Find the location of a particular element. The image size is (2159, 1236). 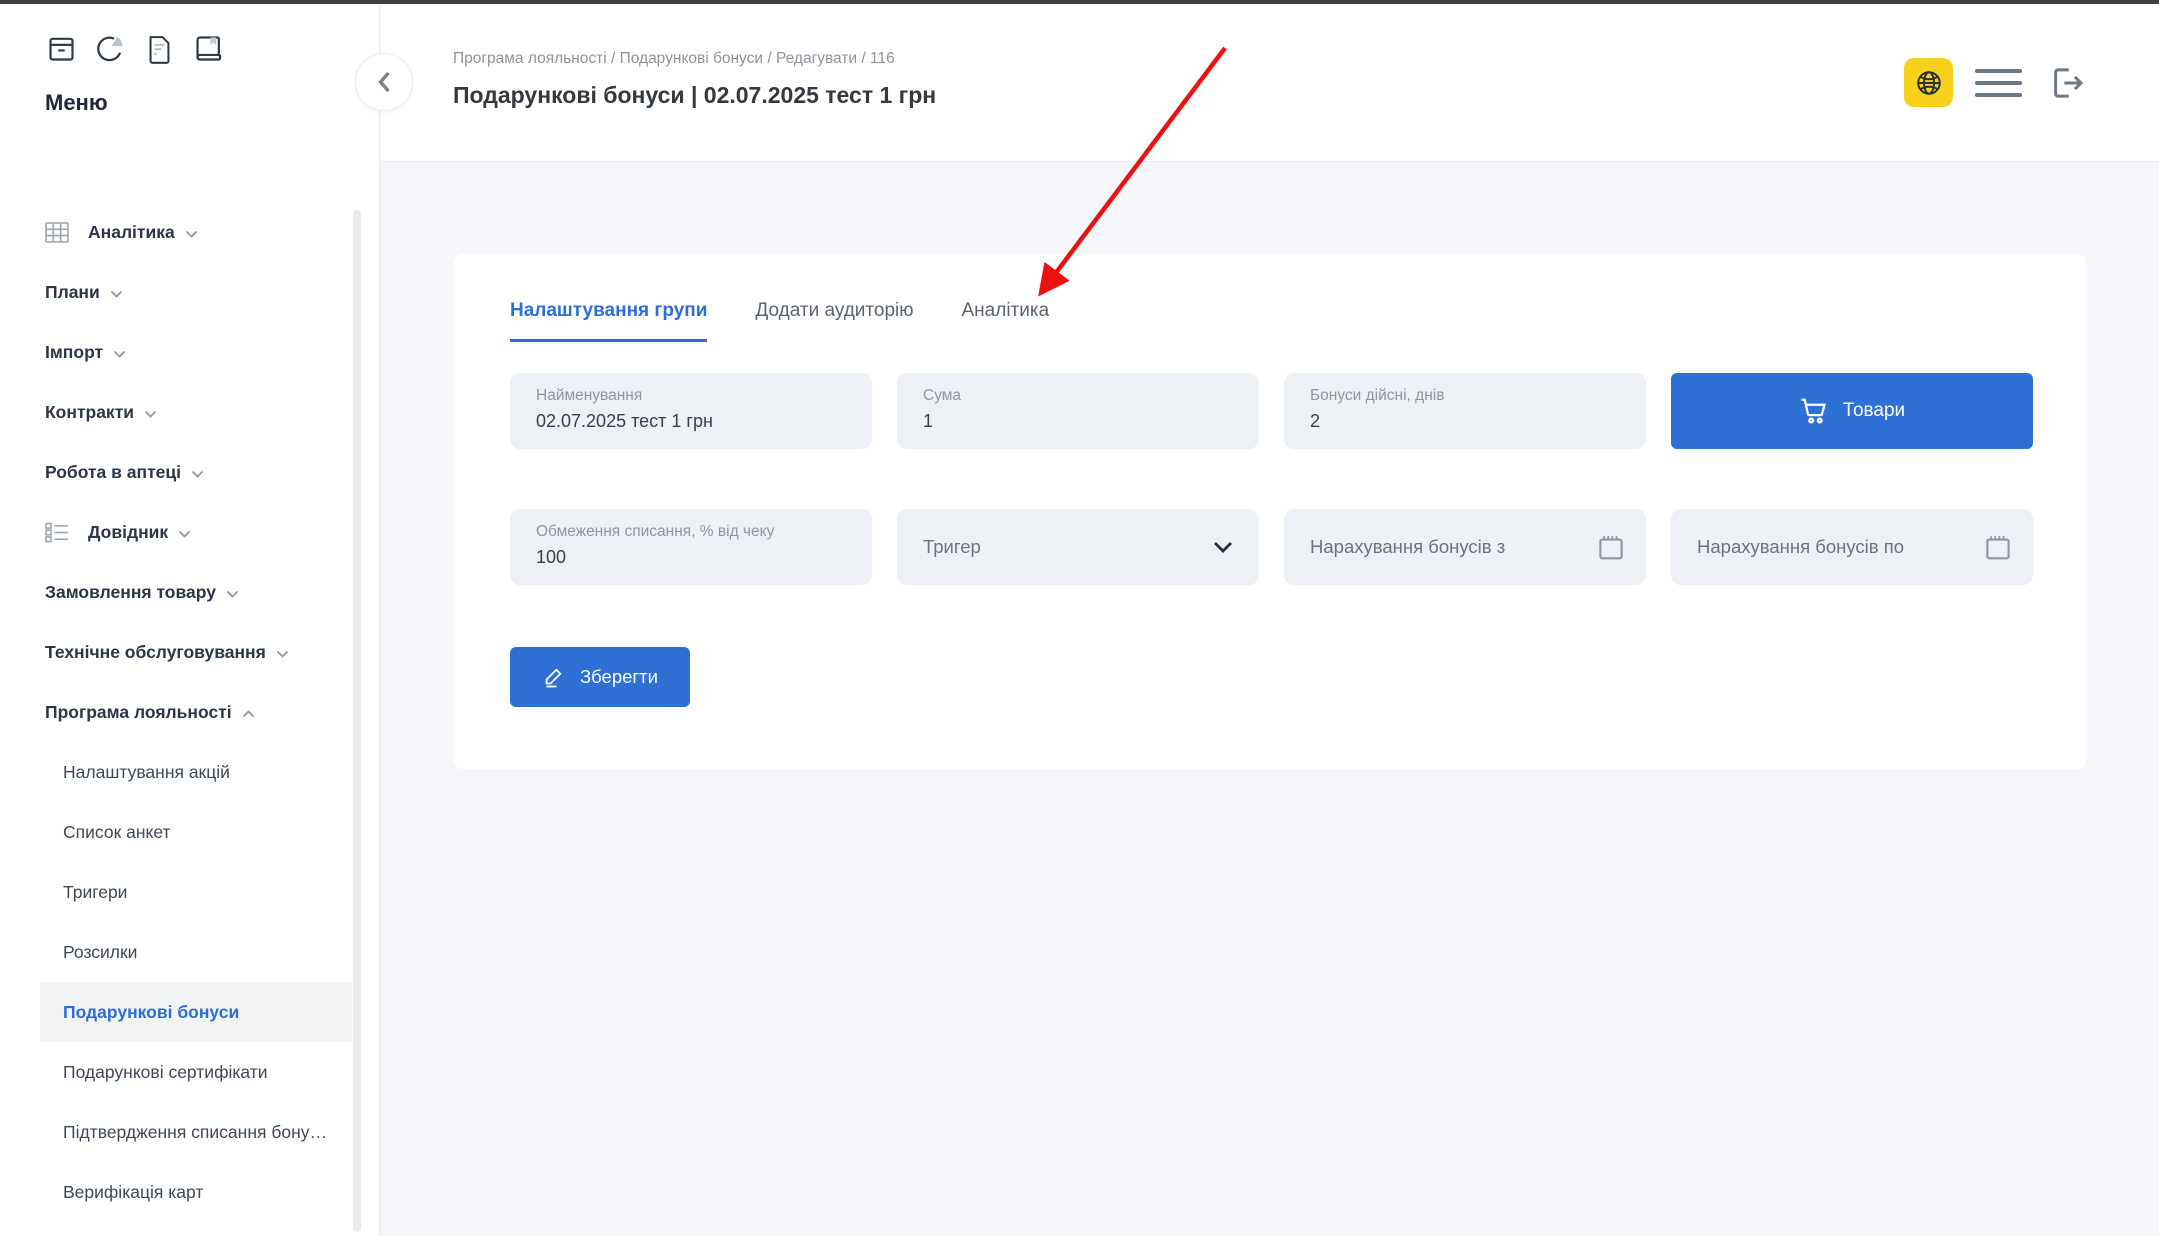

hamburger-icon is located at coordinates (1998, 70).